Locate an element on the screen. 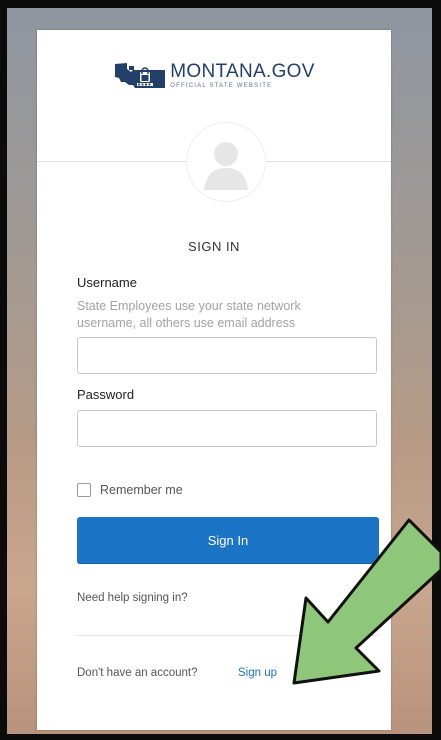 Image resolution: width=441 pixels, height=740 pixels. avatar is located at coordinates (226, 162).